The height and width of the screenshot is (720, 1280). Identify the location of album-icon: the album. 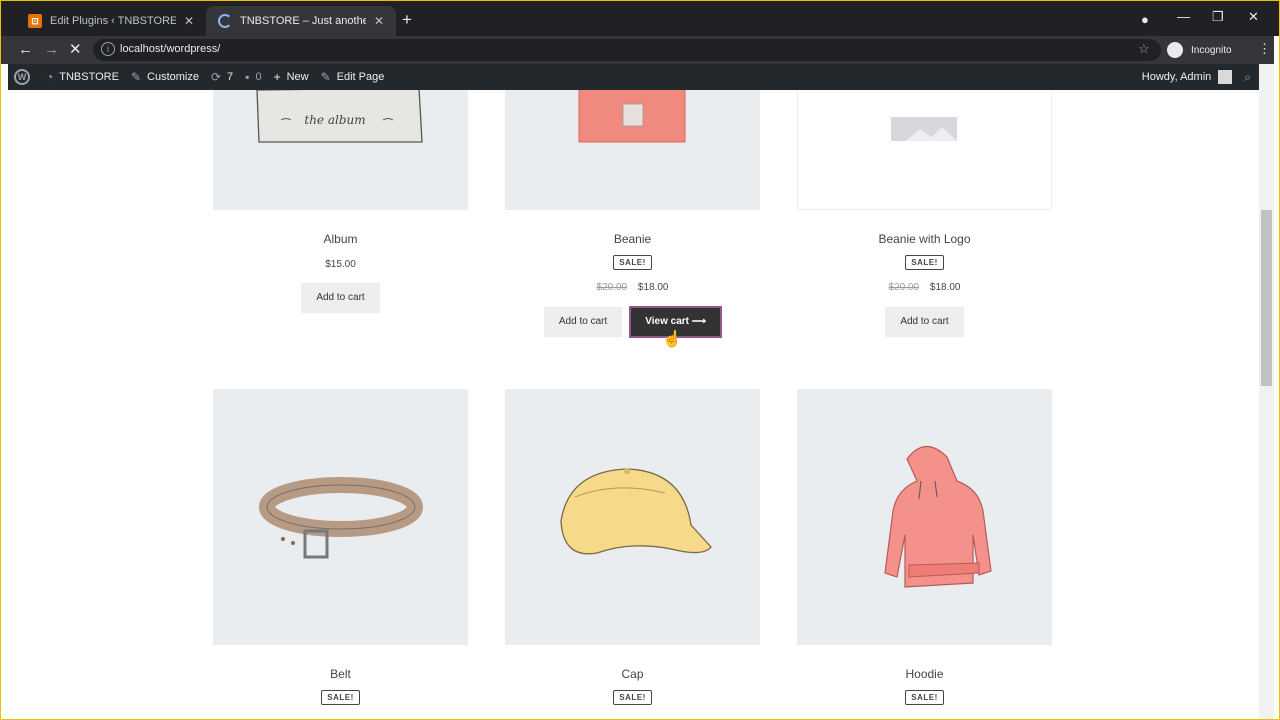
(339, 116).